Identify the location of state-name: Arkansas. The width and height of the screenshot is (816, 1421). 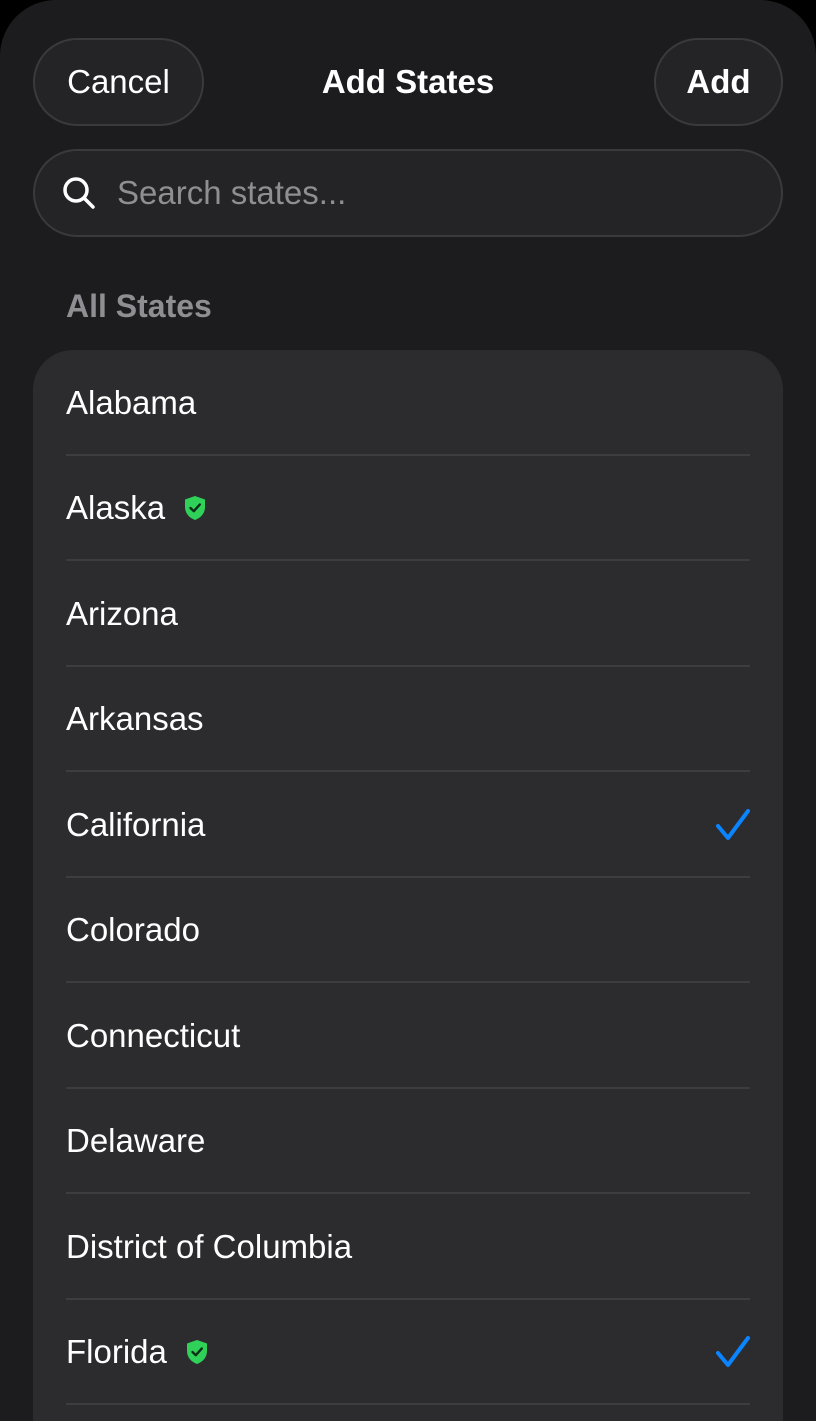
(135, 719).